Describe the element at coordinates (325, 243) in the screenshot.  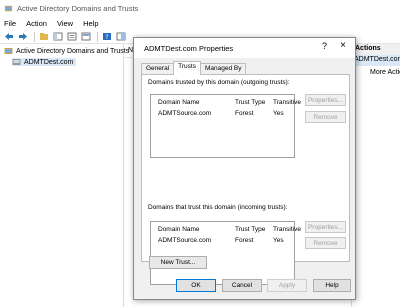
I see `incoming-remove-button: Remove` at that location.